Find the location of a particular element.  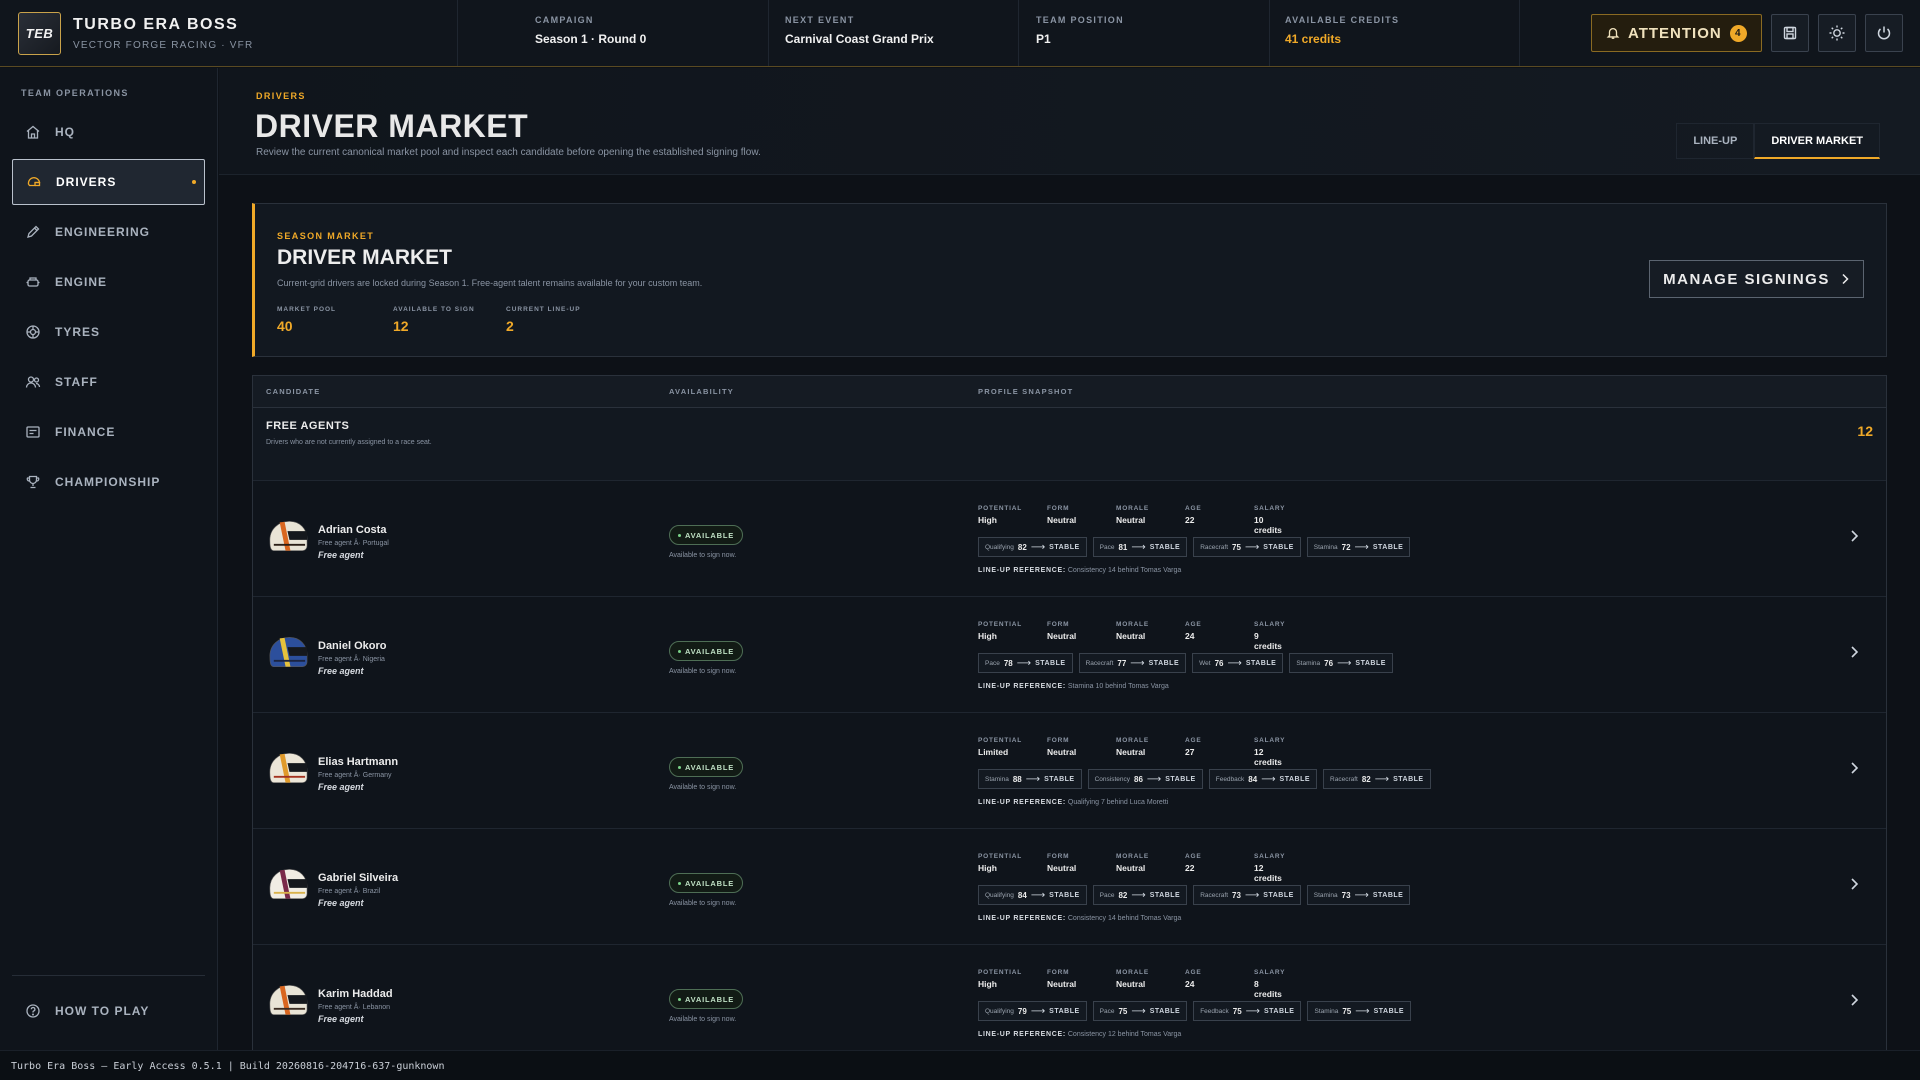

profile-field-value: 22 is located at coordinates (1190, 868).